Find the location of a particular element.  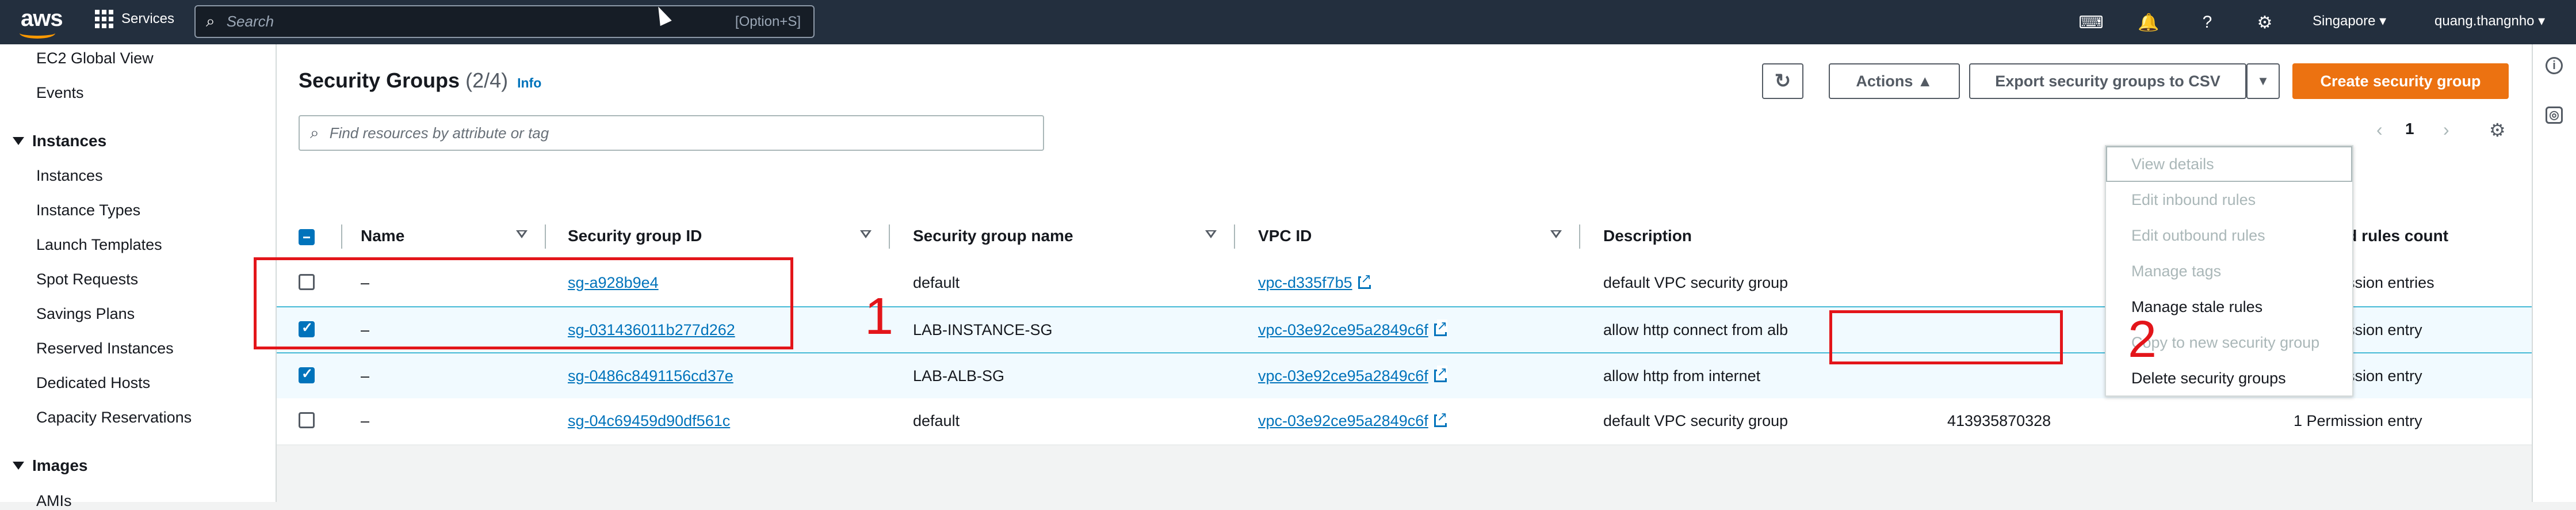

export-csv-button: Export security groups to CSV is located at coordinates (2107, 81).